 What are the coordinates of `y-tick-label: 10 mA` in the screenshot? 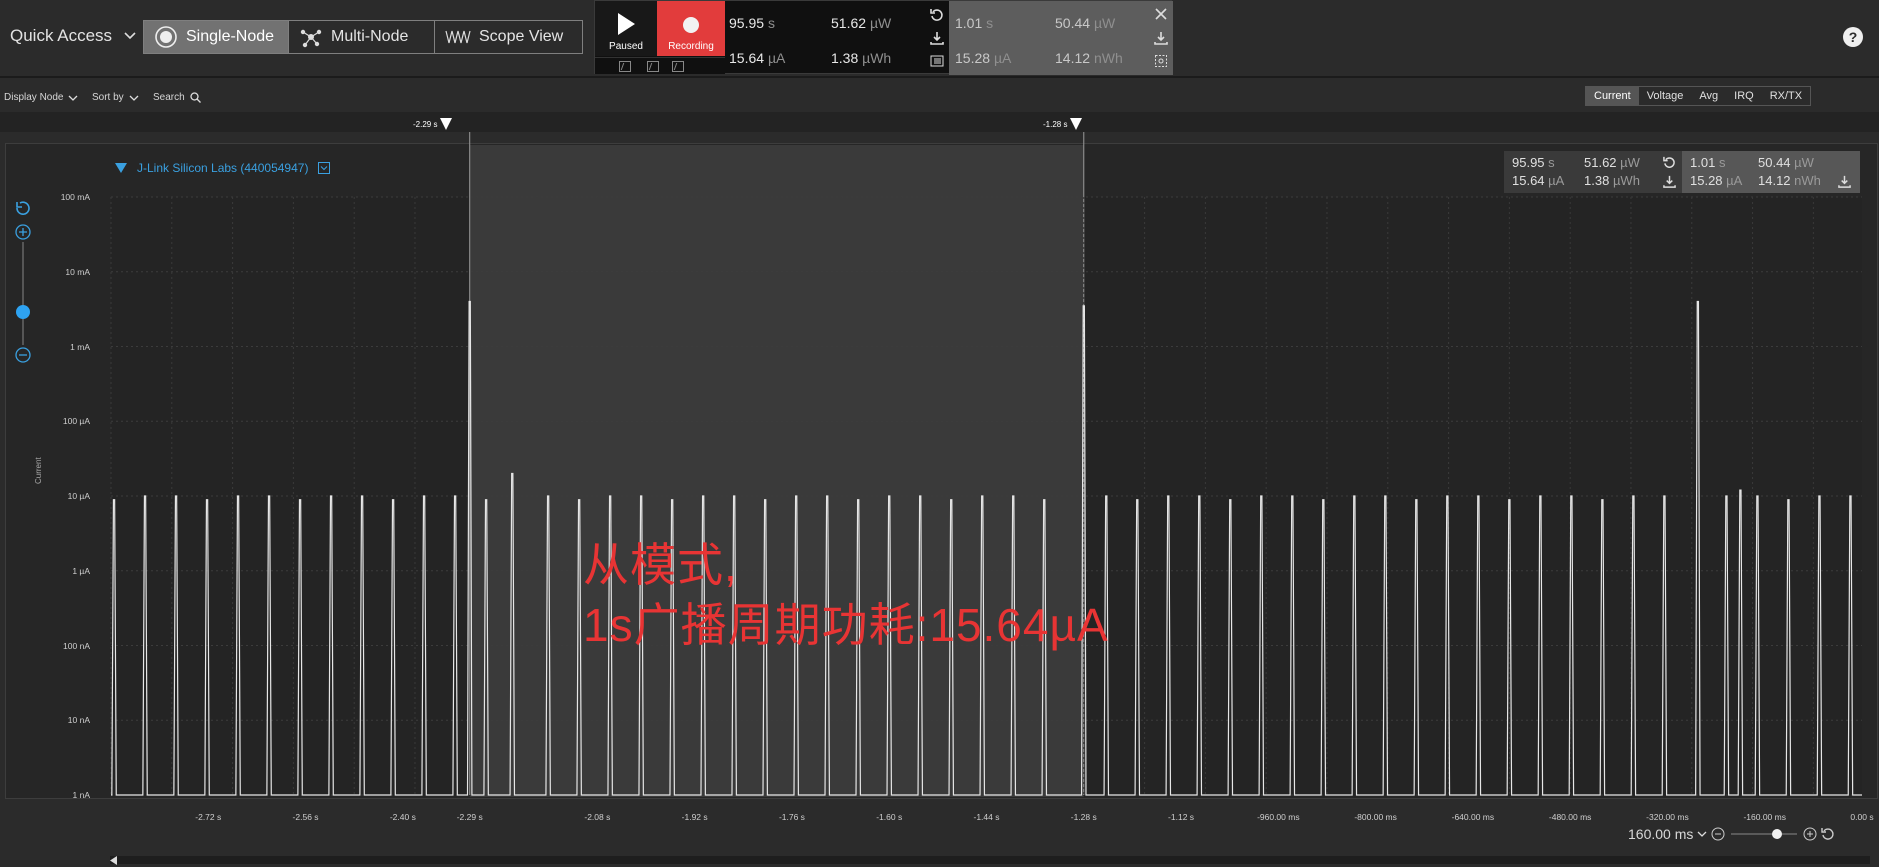 It's located at (77, 271).